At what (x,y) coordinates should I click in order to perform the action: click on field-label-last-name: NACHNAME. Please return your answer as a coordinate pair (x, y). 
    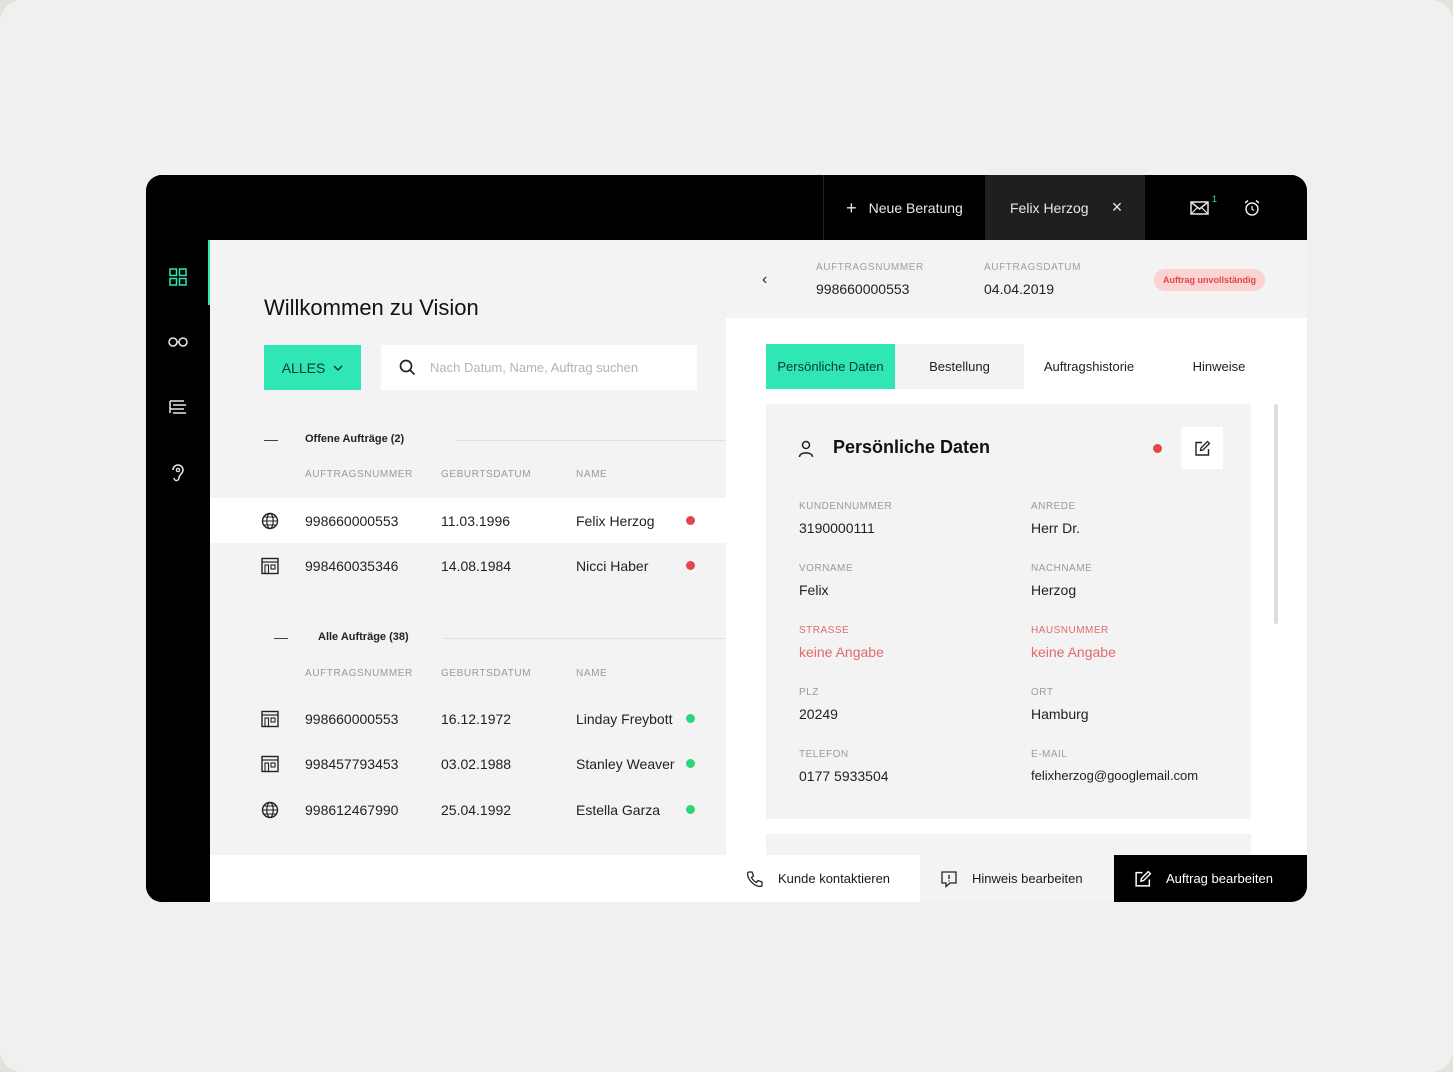
    Looking at the image, I should click on (1062, 568).